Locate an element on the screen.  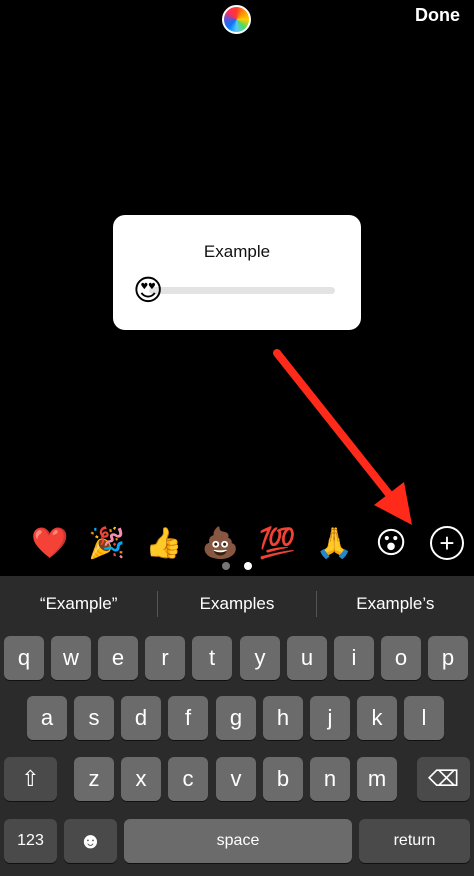
numbers-key: 123 is located at coordinates (30, 841).